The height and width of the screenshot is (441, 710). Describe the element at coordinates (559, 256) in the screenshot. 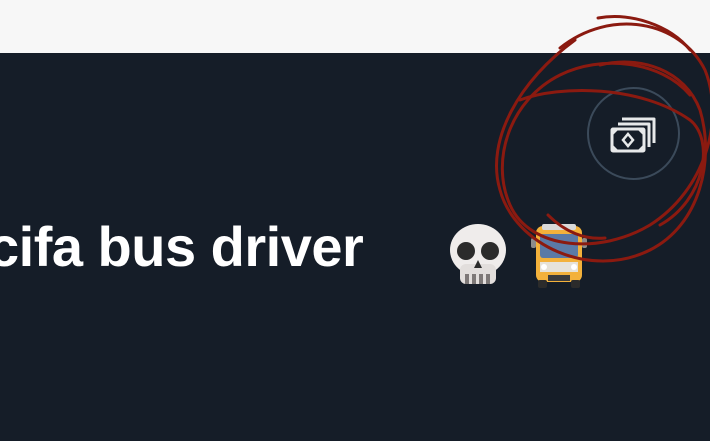

I see `bus-emoji` at that location.